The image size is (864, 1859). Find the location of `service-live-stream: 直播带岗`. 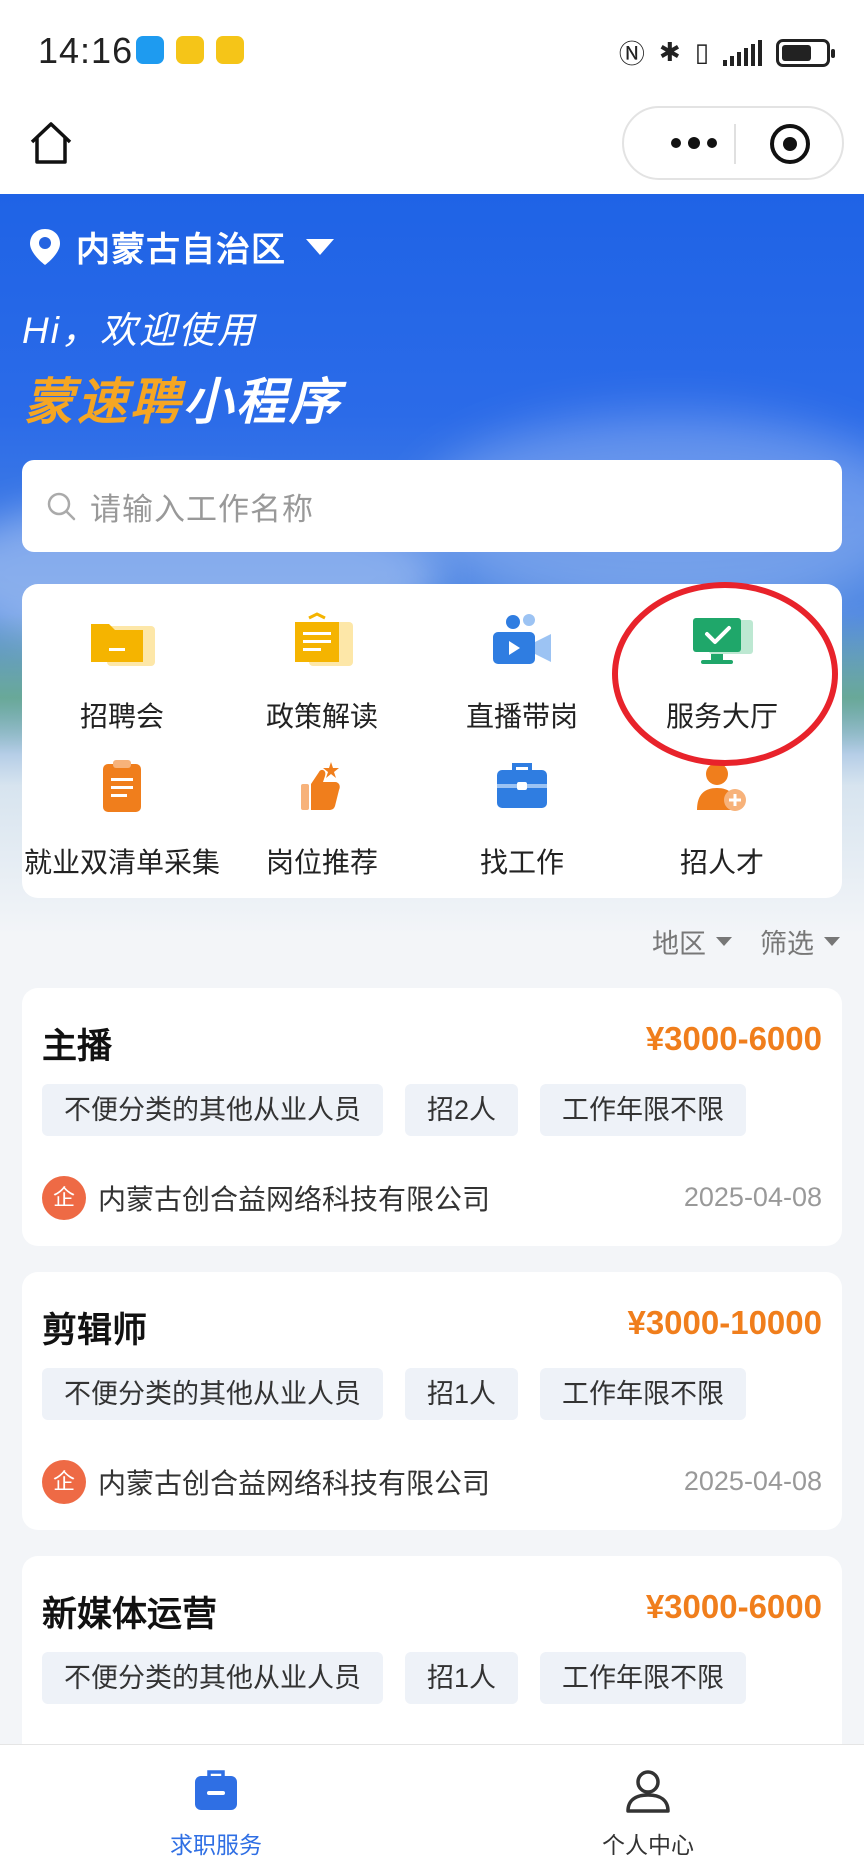

service-live-stream: 直播带岗 is located at coordinates (522, 673).